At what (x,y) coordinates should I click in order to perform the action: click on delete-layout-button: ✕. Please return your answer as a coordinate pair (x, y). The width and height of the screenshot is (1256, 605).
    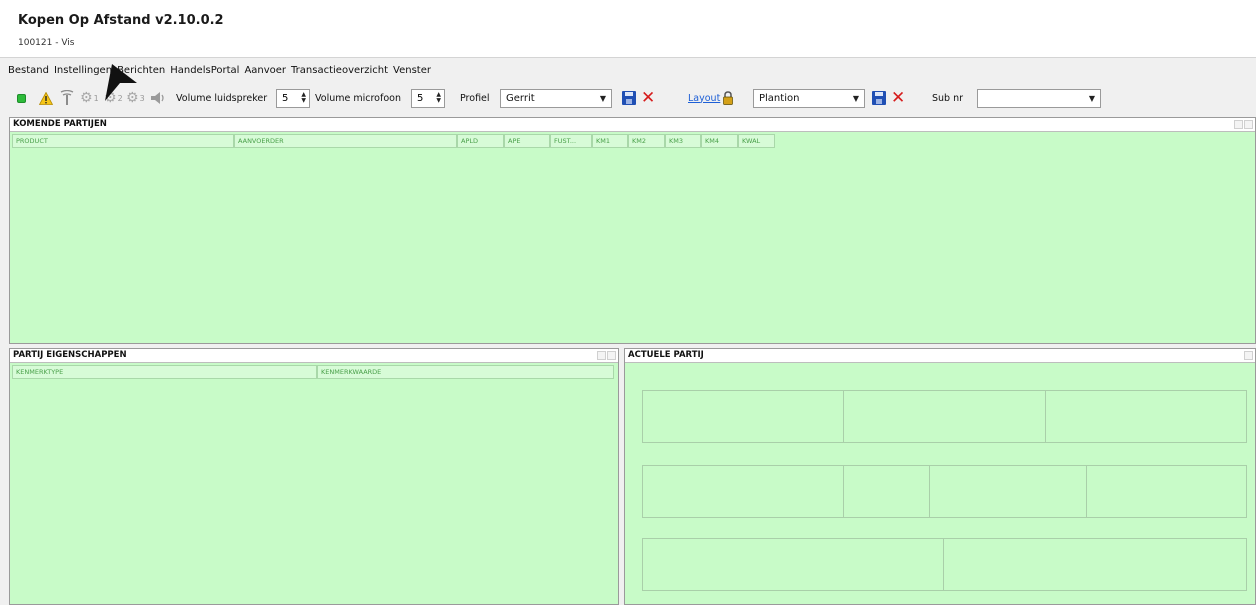
    Looking at the image, I should click on (898, 98).